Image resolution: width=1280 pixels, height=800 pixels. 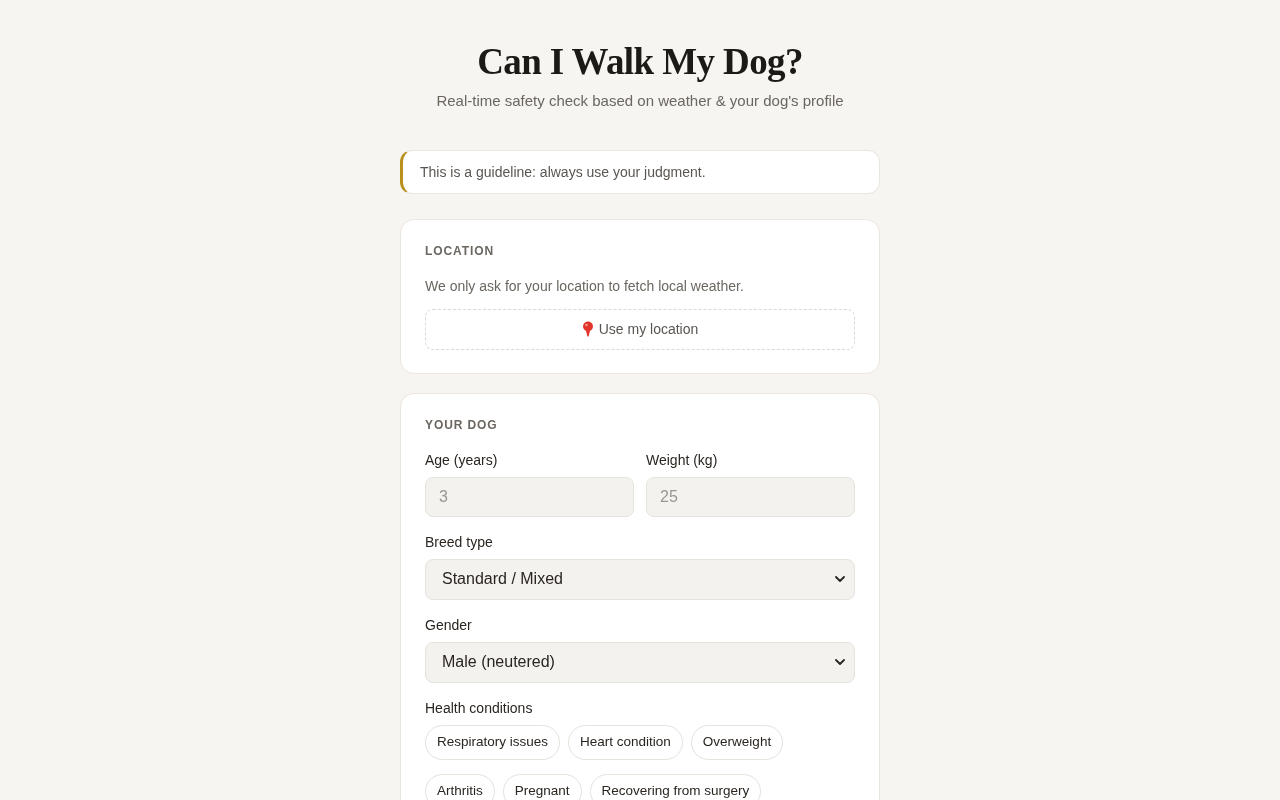 What do you see at coordinates (493, 742) in the screenshot?
I see `condition-chip: Respiratory issues` at bounding box center [493, 742].